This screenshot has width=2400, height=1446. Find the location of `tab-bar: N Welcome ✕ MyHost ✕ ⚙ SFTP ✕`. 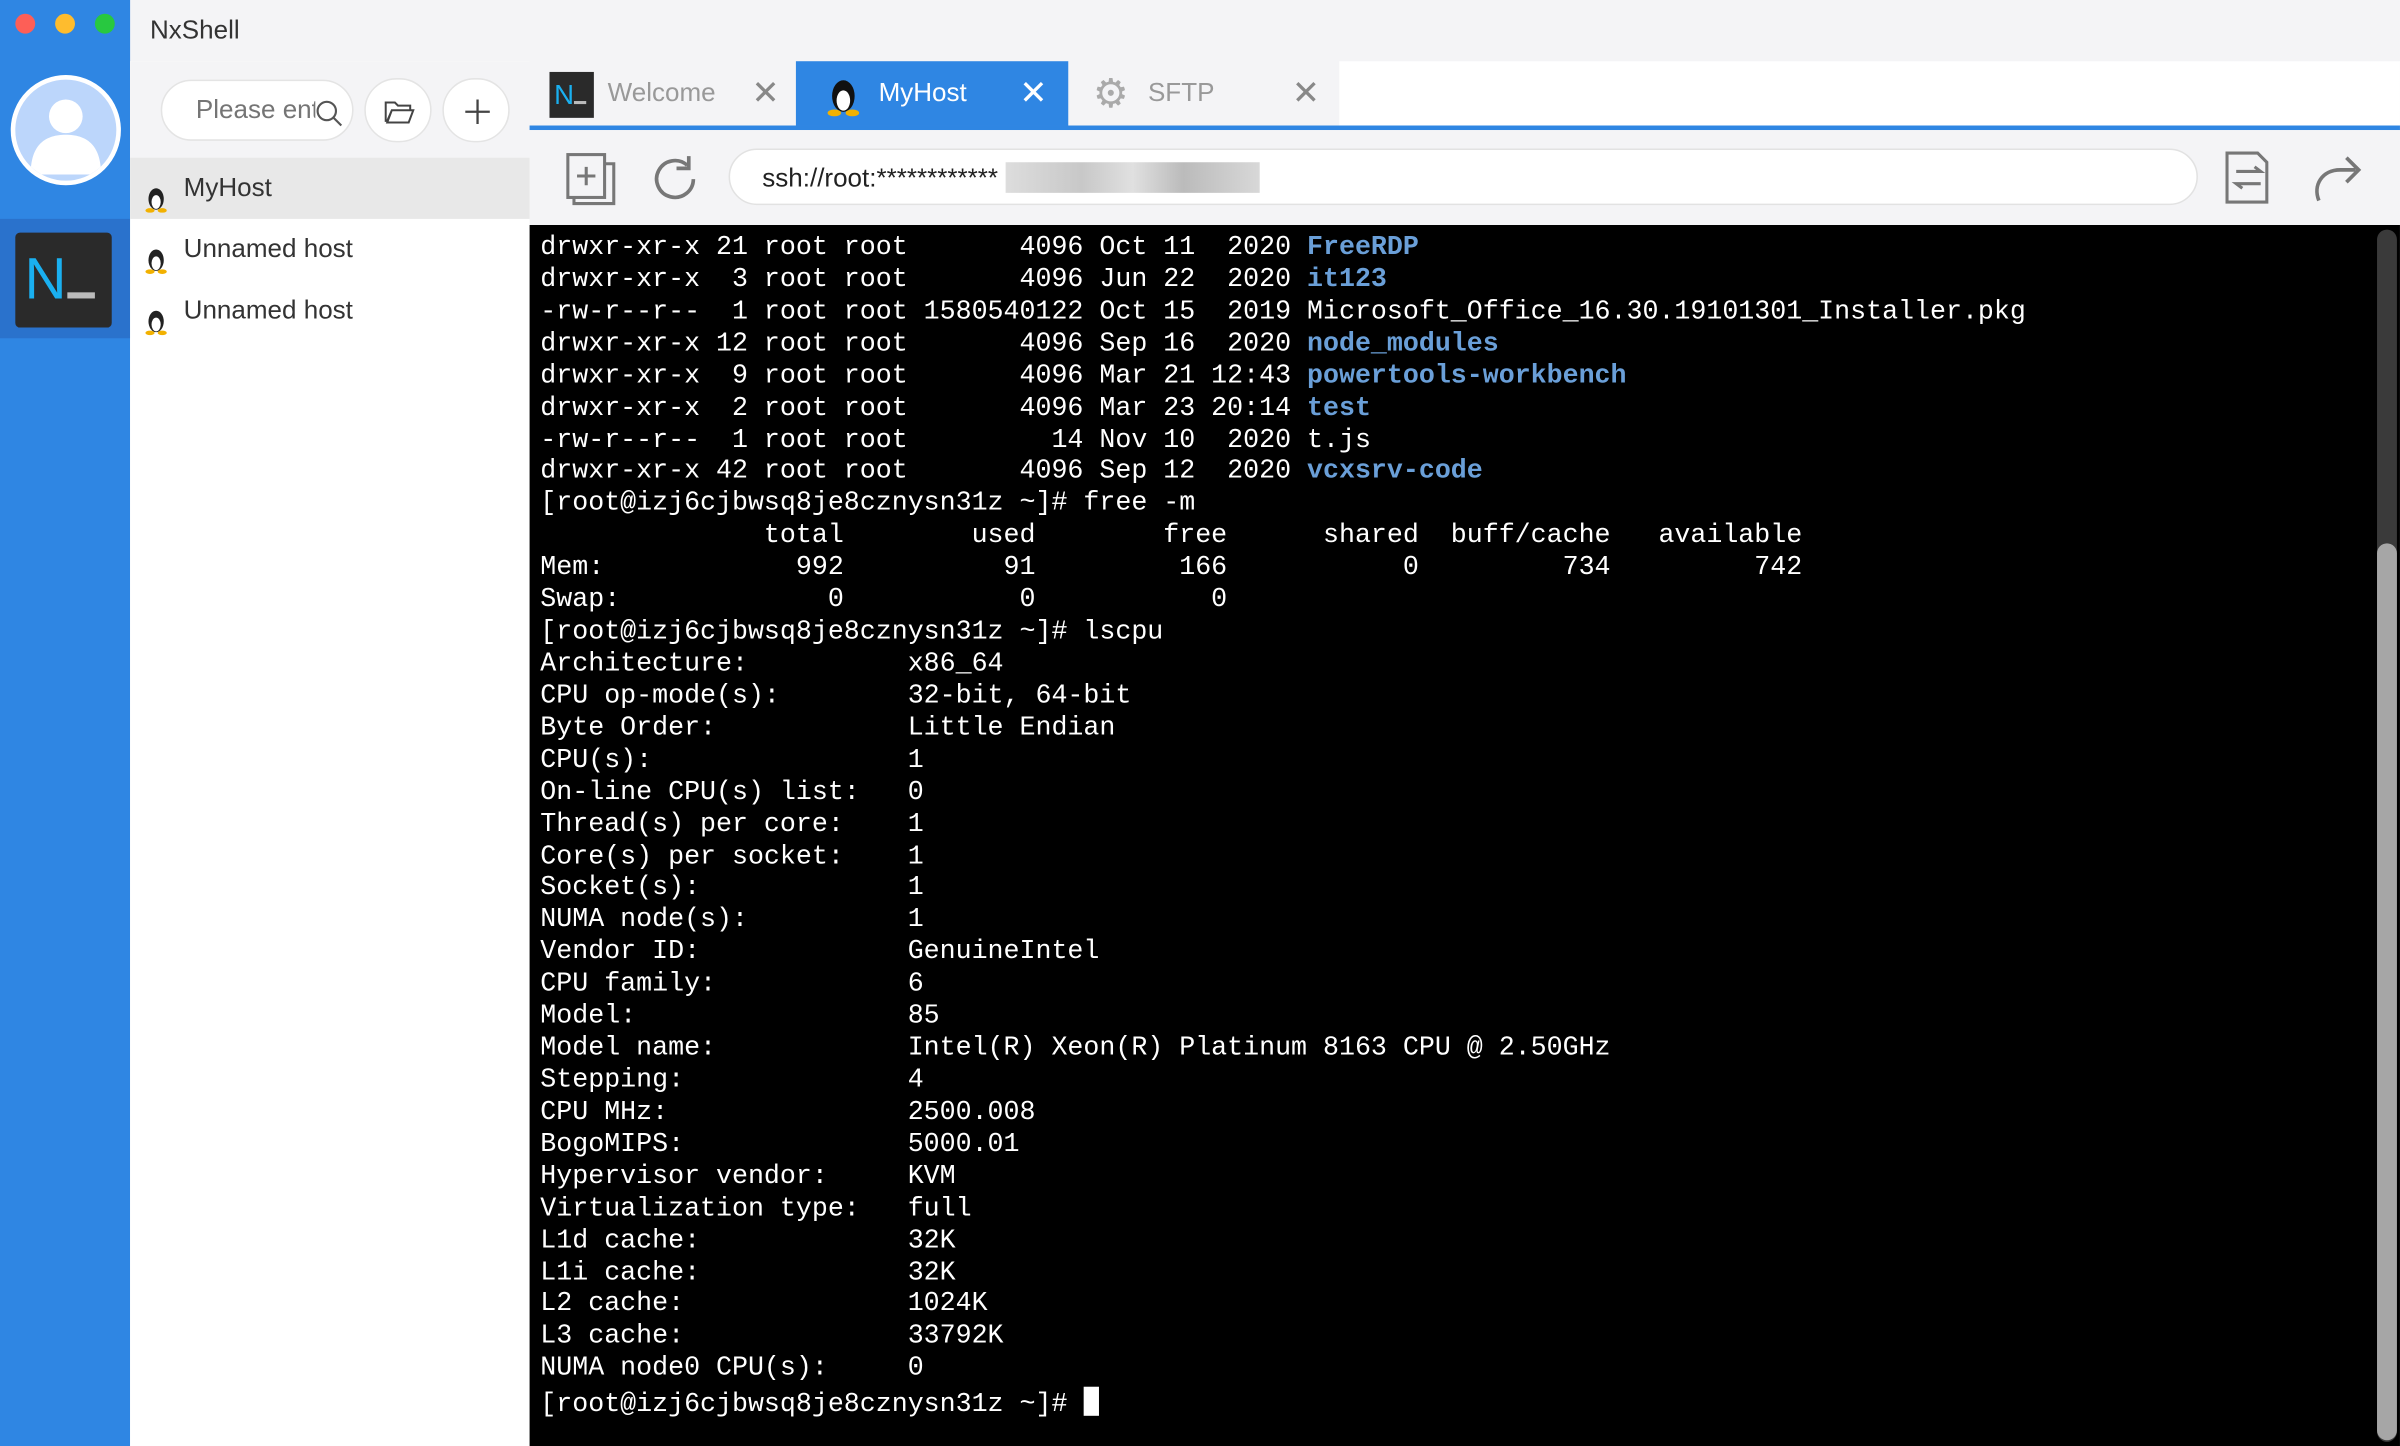

tab-bar: N Welcome ✕ MyHost ✕ ⚙ SFTP ✕ is located at coordinates (1464, 93).